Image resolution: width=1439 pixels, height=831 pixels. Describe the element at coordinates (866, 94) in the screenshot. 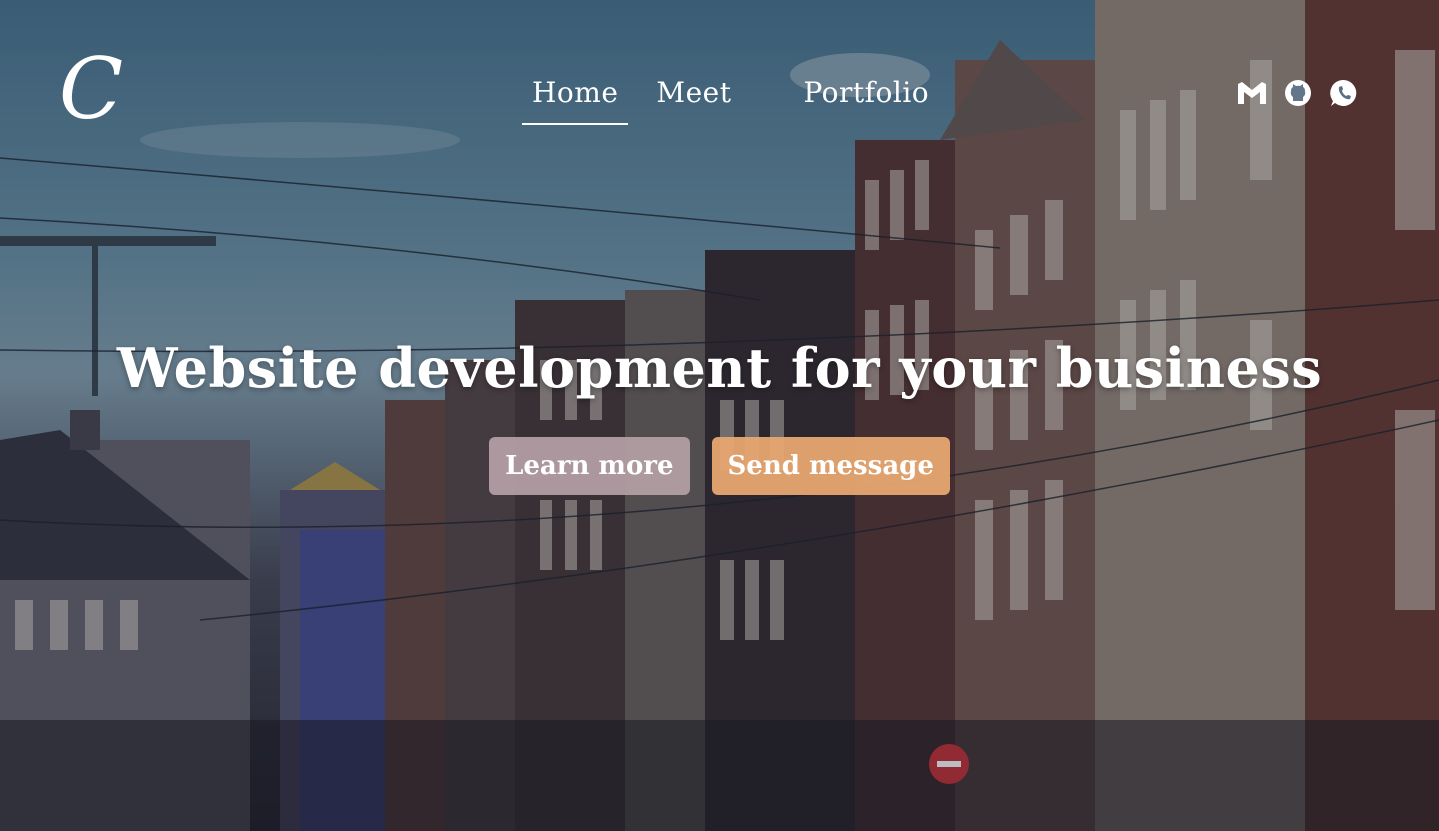

I see `nav-item-portfolio: Portfolio` at that location.